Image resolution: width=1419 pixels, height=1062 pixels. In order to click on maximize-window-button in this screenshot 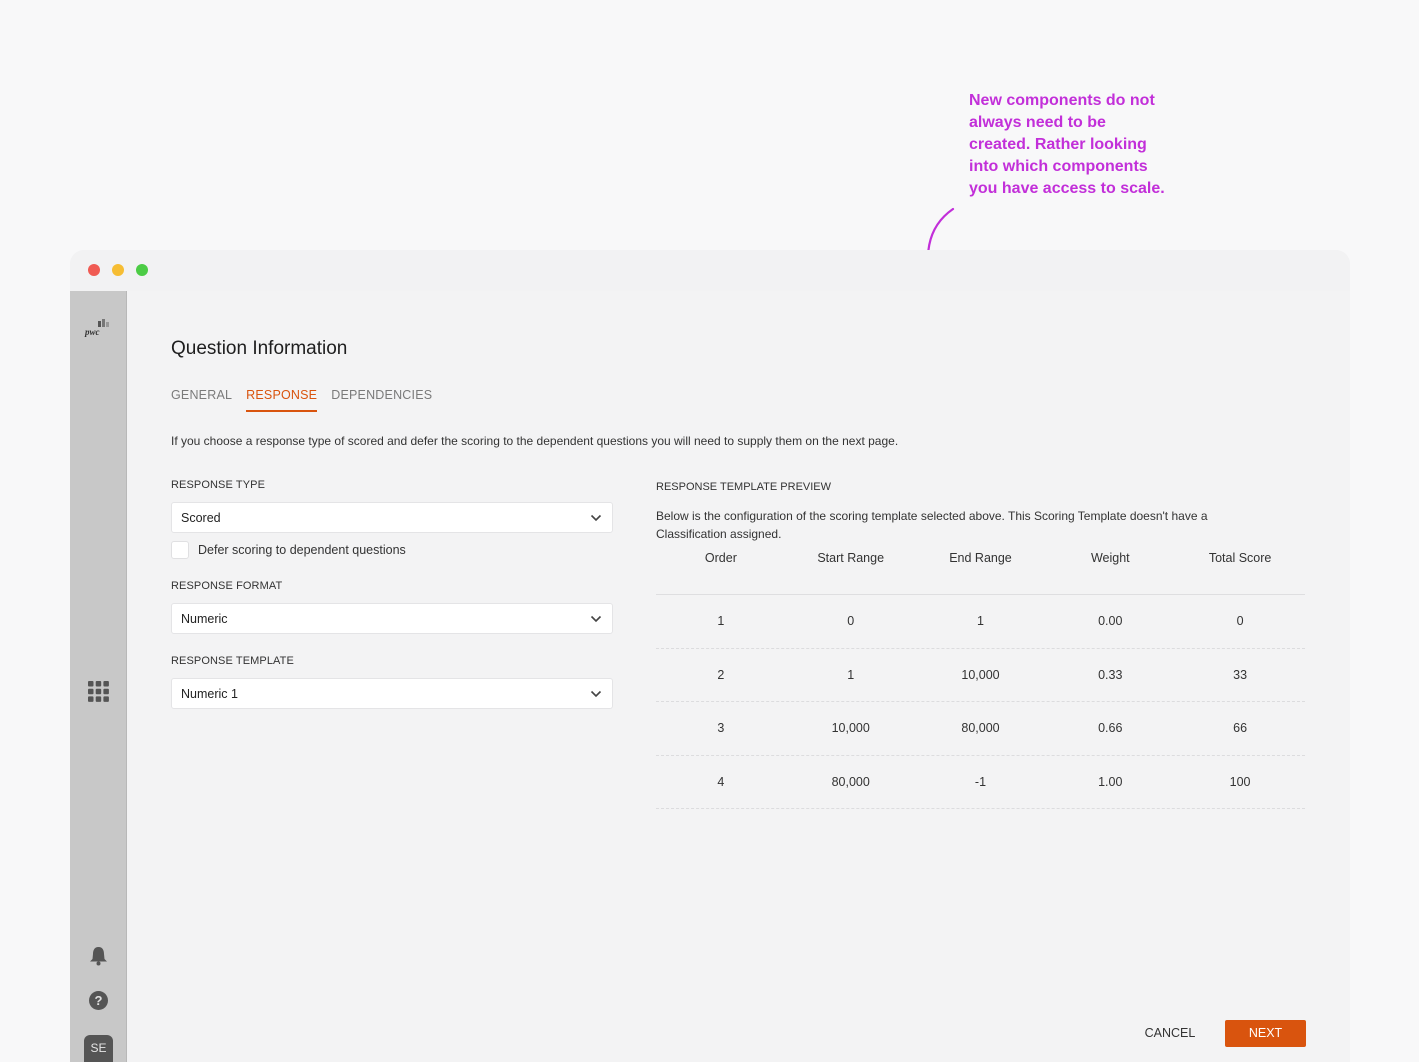, I will do `click(142, 270)`.